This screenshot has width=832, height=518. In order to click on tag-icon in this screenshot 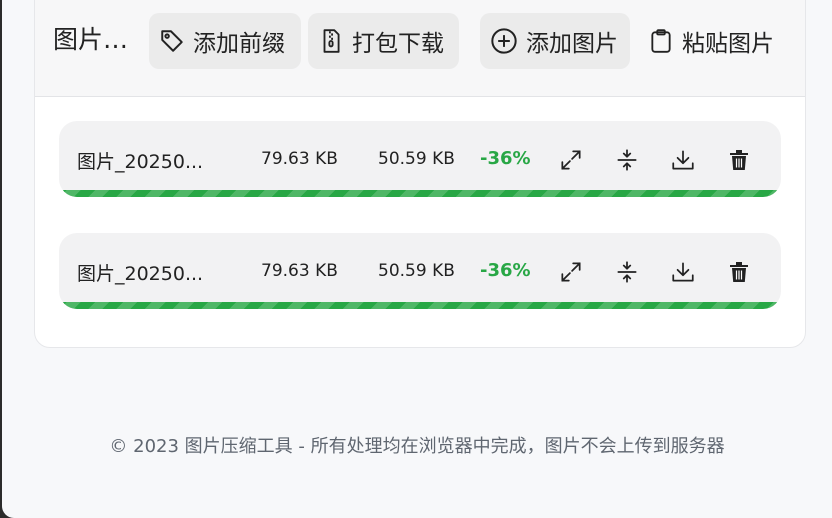, I will do `click(172, 41)`.